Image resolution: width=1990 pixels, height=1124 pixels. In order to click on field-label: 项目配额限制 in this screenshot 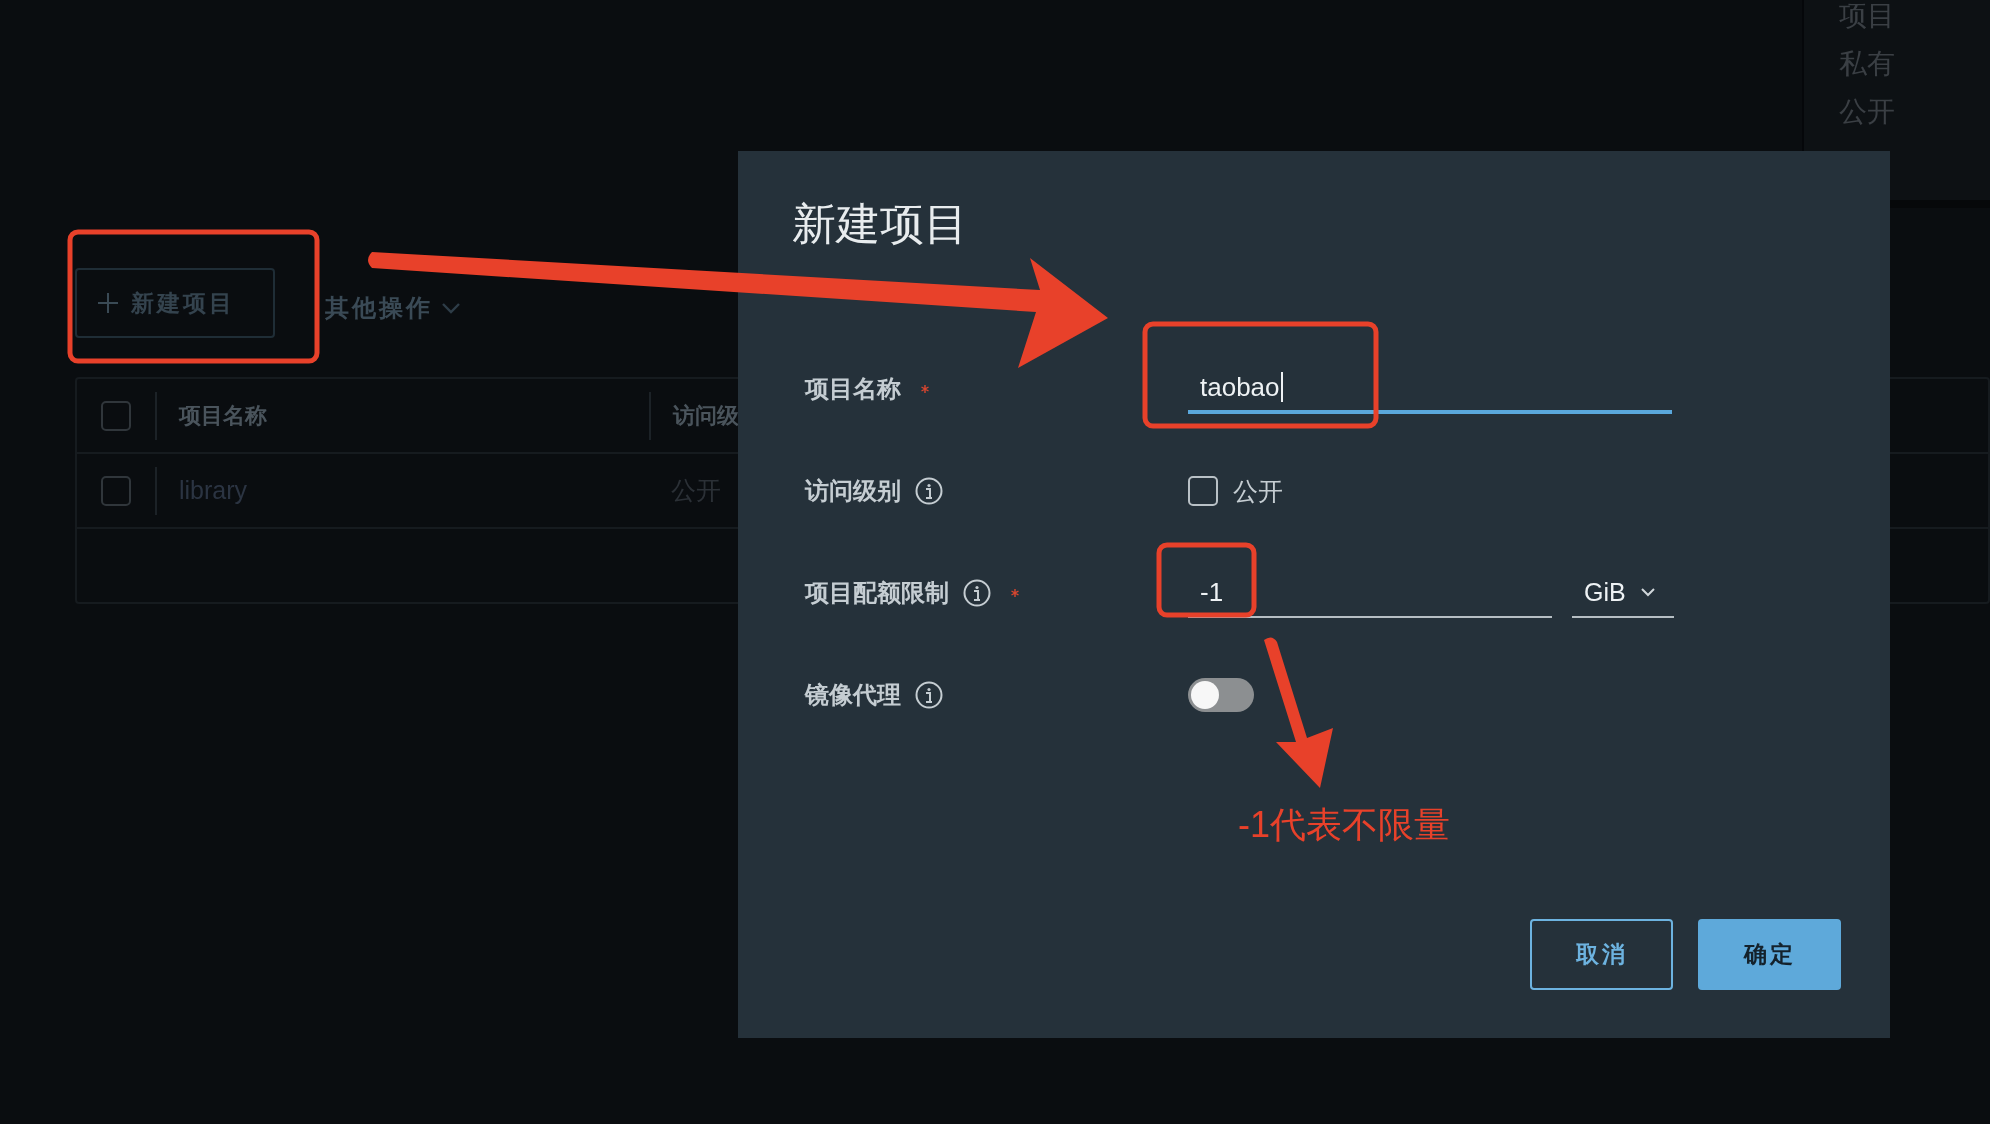, I will do `click(877, 593)`.